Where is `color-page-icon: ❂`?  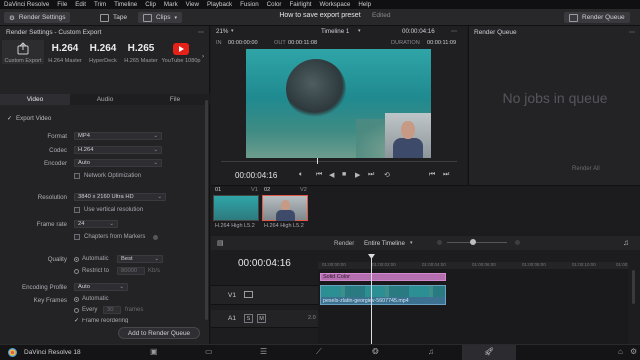 color-page-icon: ❂ is located at coordinates (375, 351).